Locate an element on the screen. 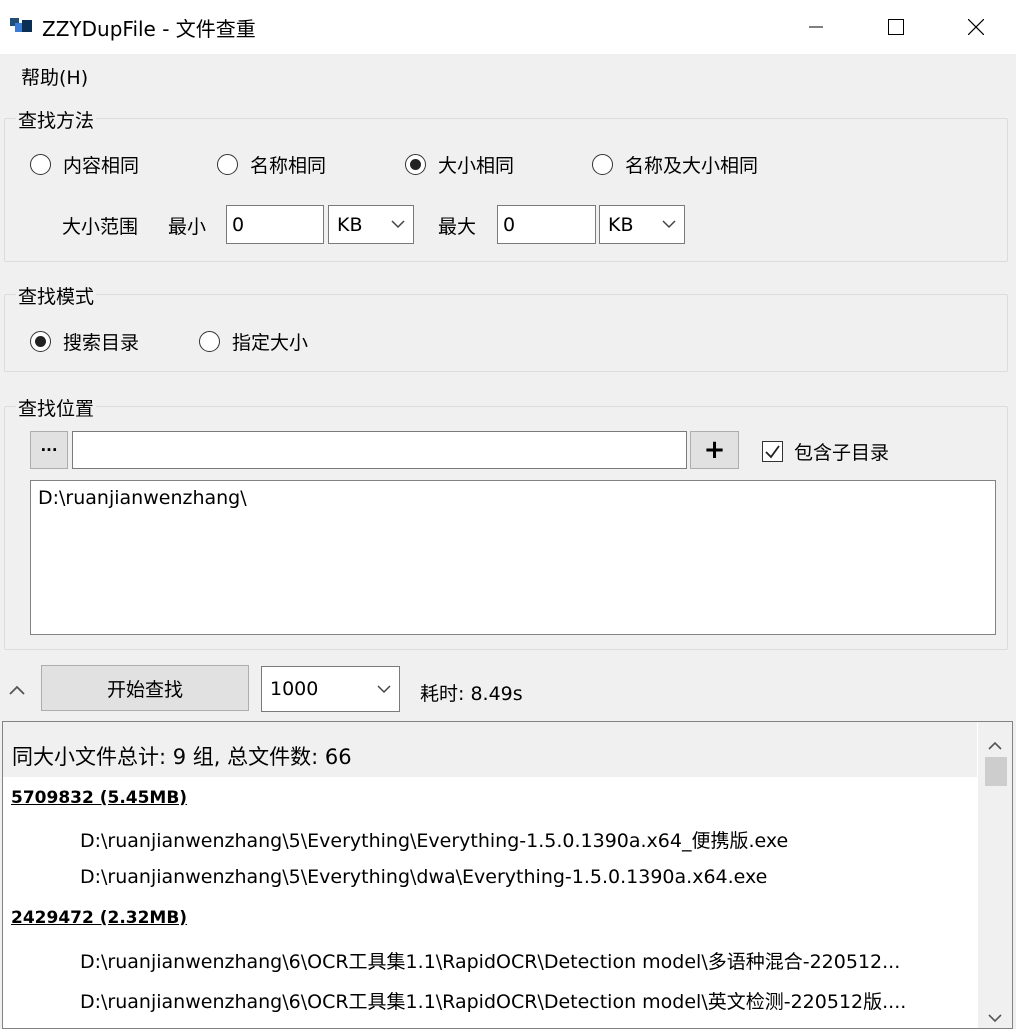 The height and width of the screenshot is (1029, 1016). path-list: D:\ruanjianwenzhang\ is located at coordinates (513, 557).